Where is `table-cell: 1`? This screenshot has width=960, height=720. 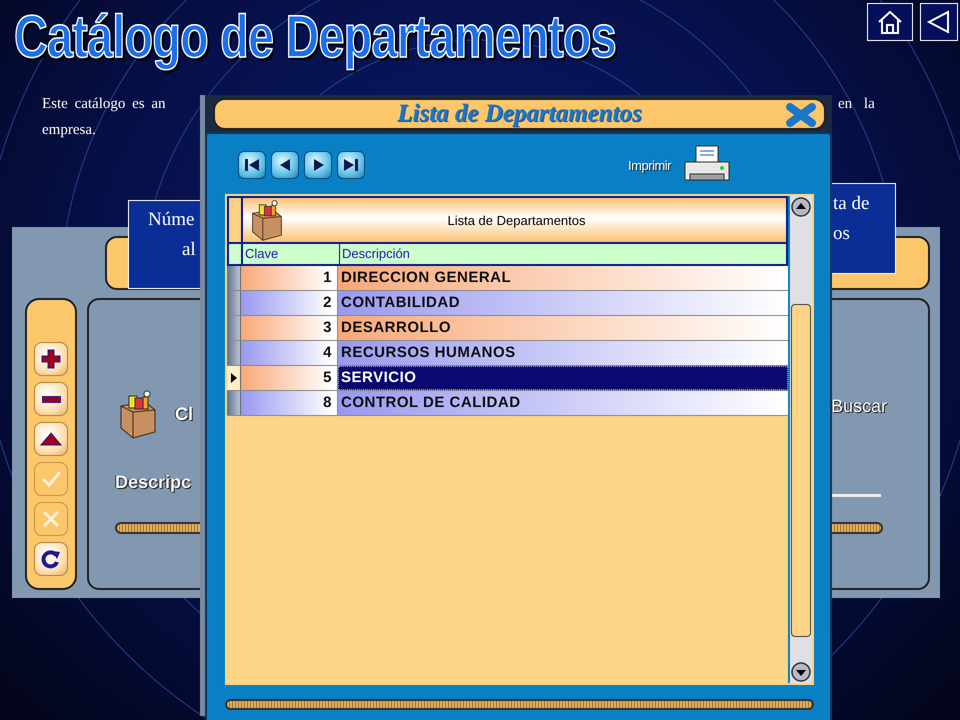 table-cell: 1 is located at coordinates (289, 278).